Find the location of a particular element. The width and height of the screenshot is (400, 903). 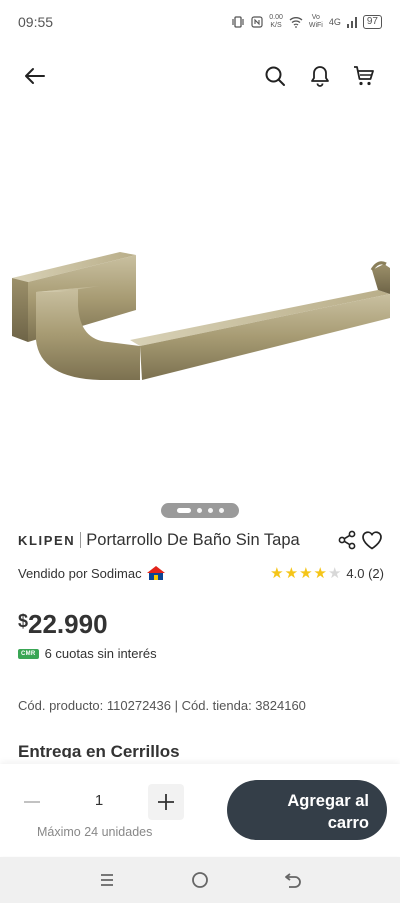

rating-text: 4.0 (2) is located at coordinates (365, 573).